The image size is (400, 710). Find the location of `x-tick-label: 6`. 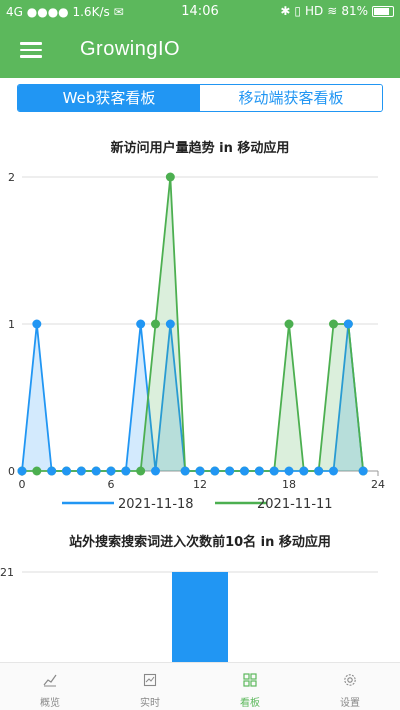

x-tick-label: 6 is located at coordinates (111, 484).